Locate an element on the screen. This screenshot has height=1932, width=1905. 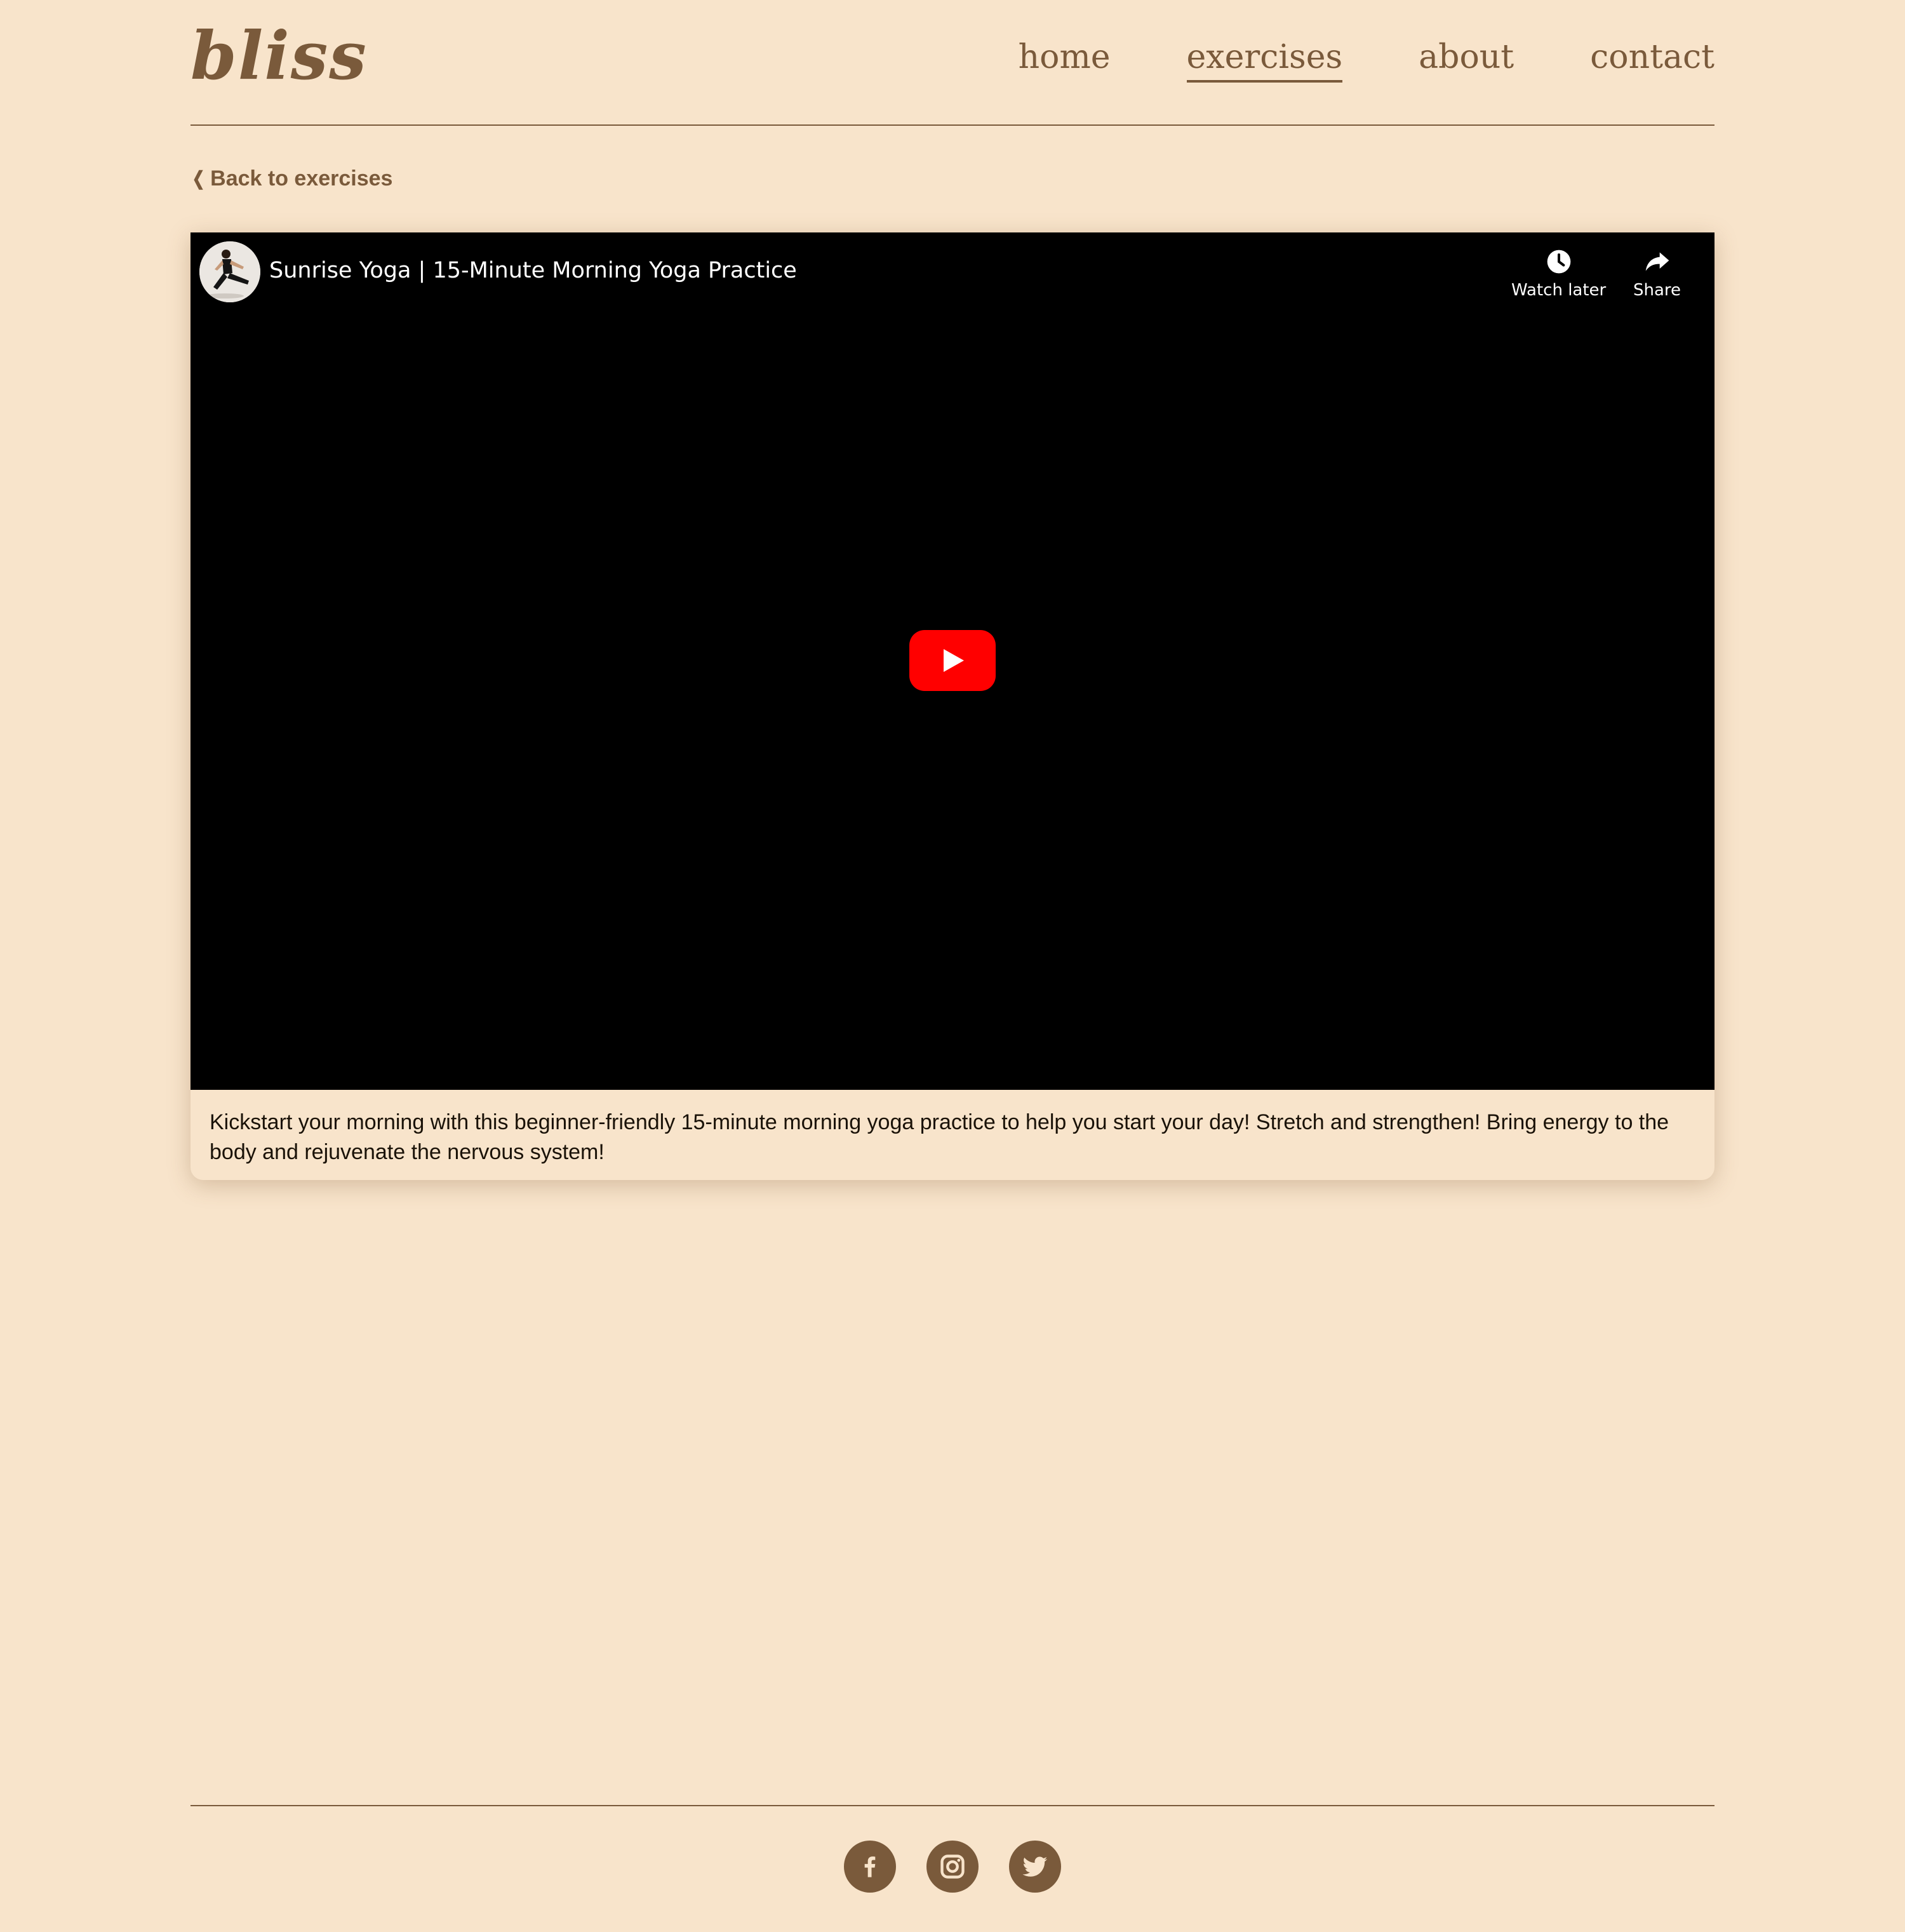
back-to-exercises-link: ❮ Back to exercises is located at coordinates (292, 178).